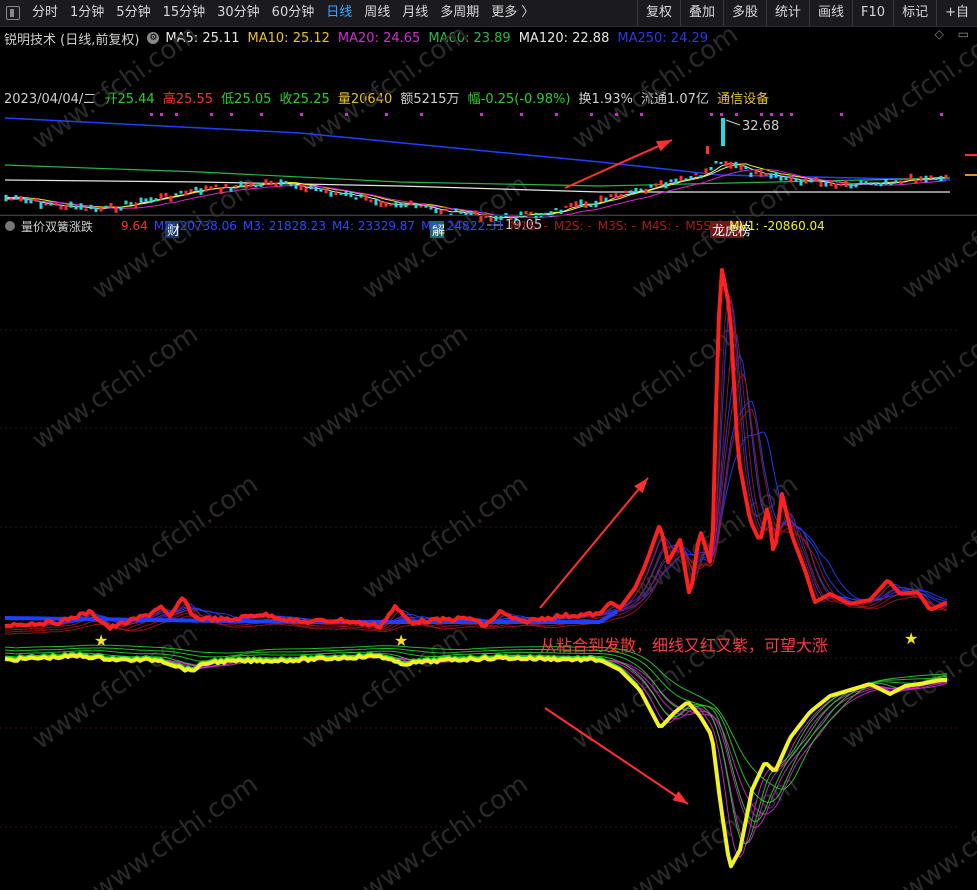 The height and width of the screenshot is (890, 977). What do you see at coordinates (134, 226) in the screenshot?
I see `indicator-value-0: 9.64` at bounding box center [134, 226].